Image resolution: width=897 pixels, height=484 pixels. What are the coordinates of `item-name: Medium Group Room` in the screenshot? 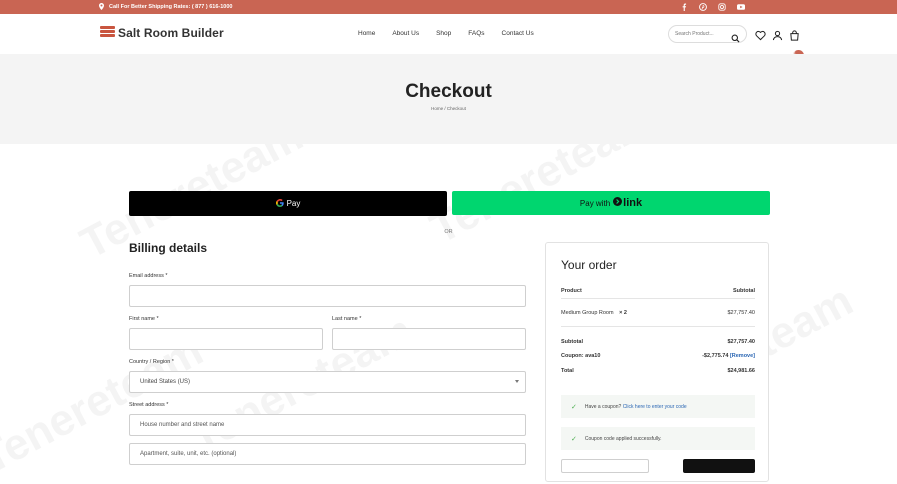 It's located at (587, 313).